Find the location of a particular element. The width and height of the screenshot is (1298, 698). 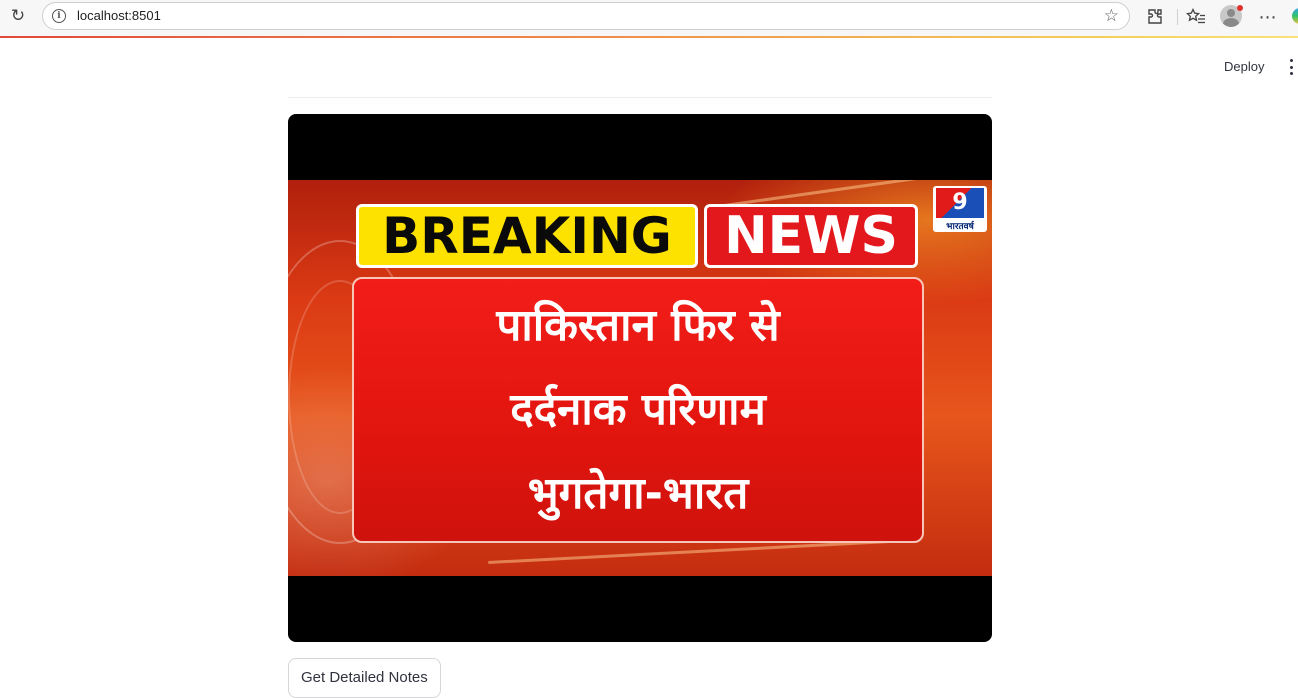

info-icon: i is located at coordinates (59, 16).